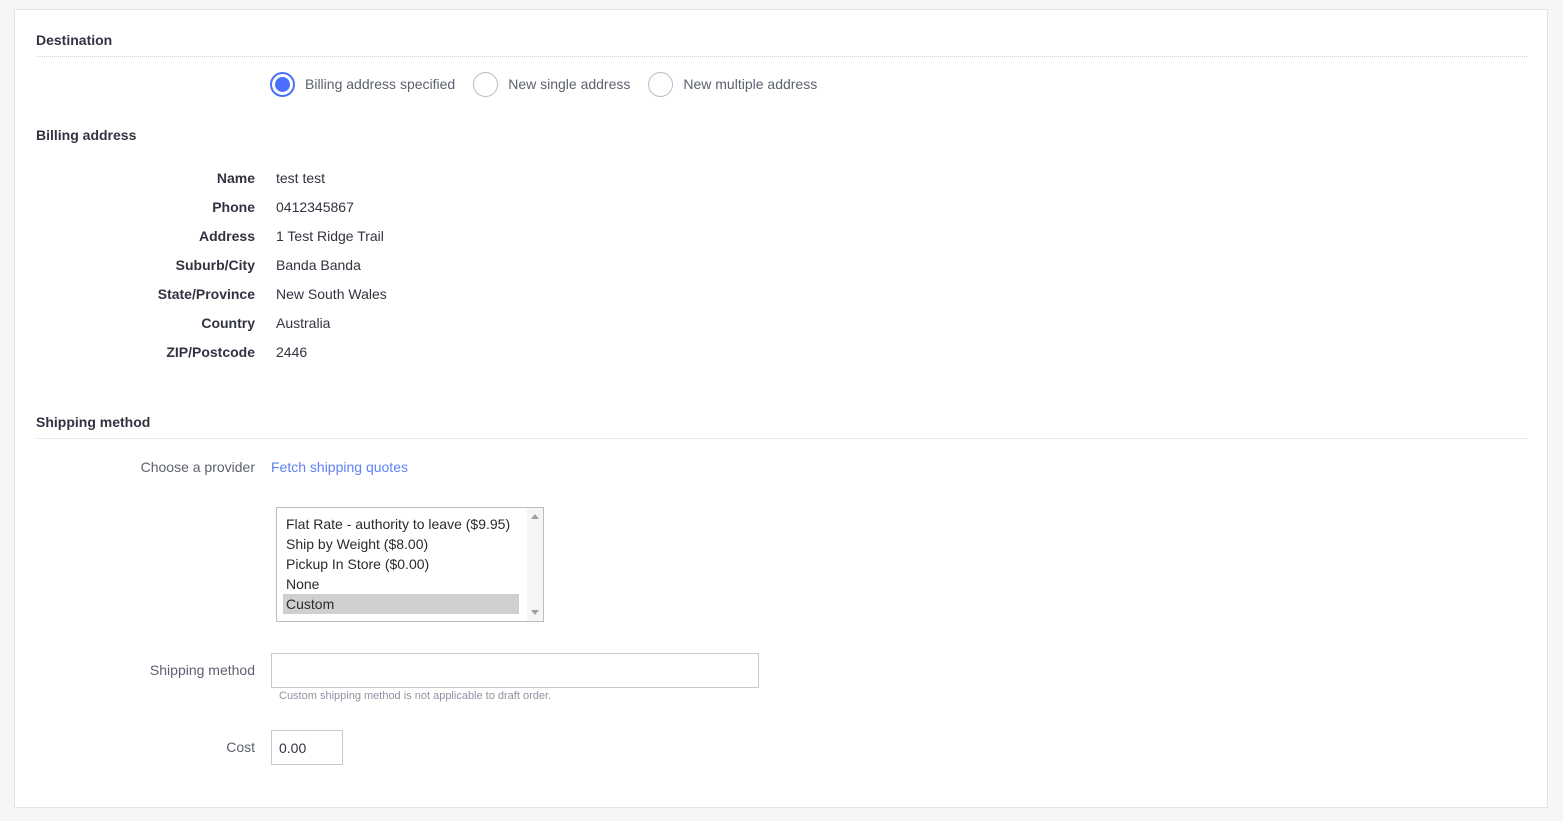 This screenshot has width=1563, height=821. I want to click on billing-value-phone: 0412345867, so click(315, 207).